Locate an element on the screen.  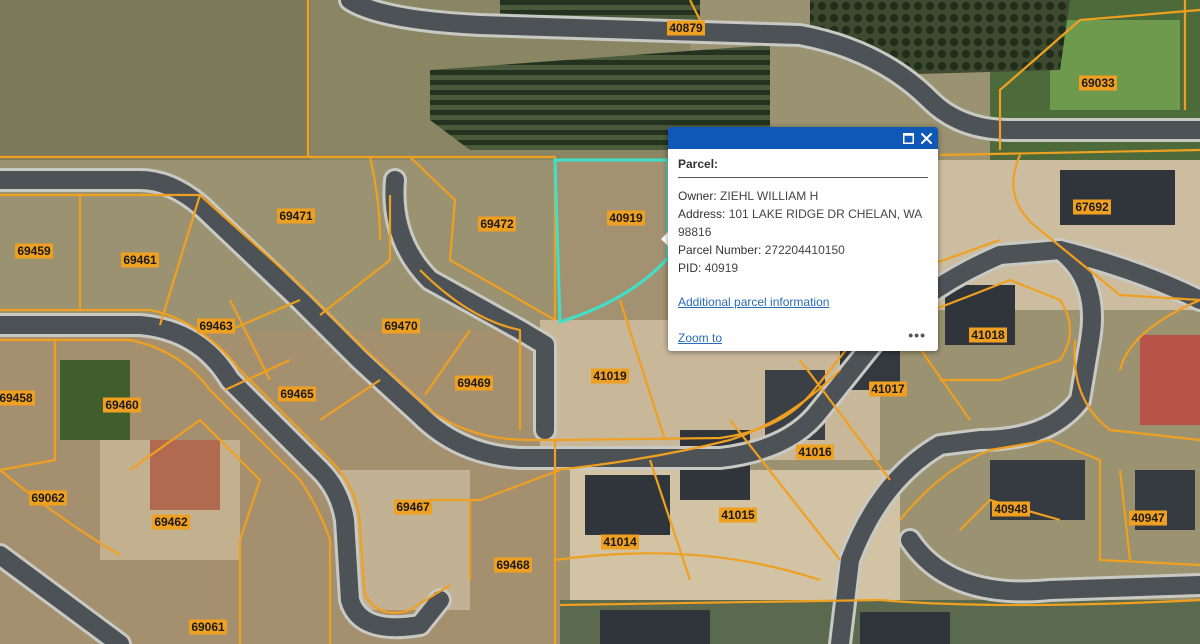
popup-header is located at coordinates (803, 138).